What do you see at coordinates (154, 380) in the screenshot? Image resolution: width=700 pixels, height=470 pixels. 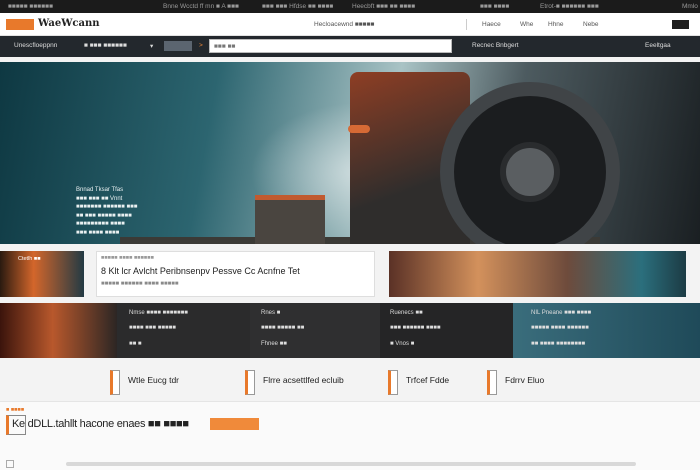 I see `feature-item-label: Wtle Eucg tdr` at bounding box center [154, 380].